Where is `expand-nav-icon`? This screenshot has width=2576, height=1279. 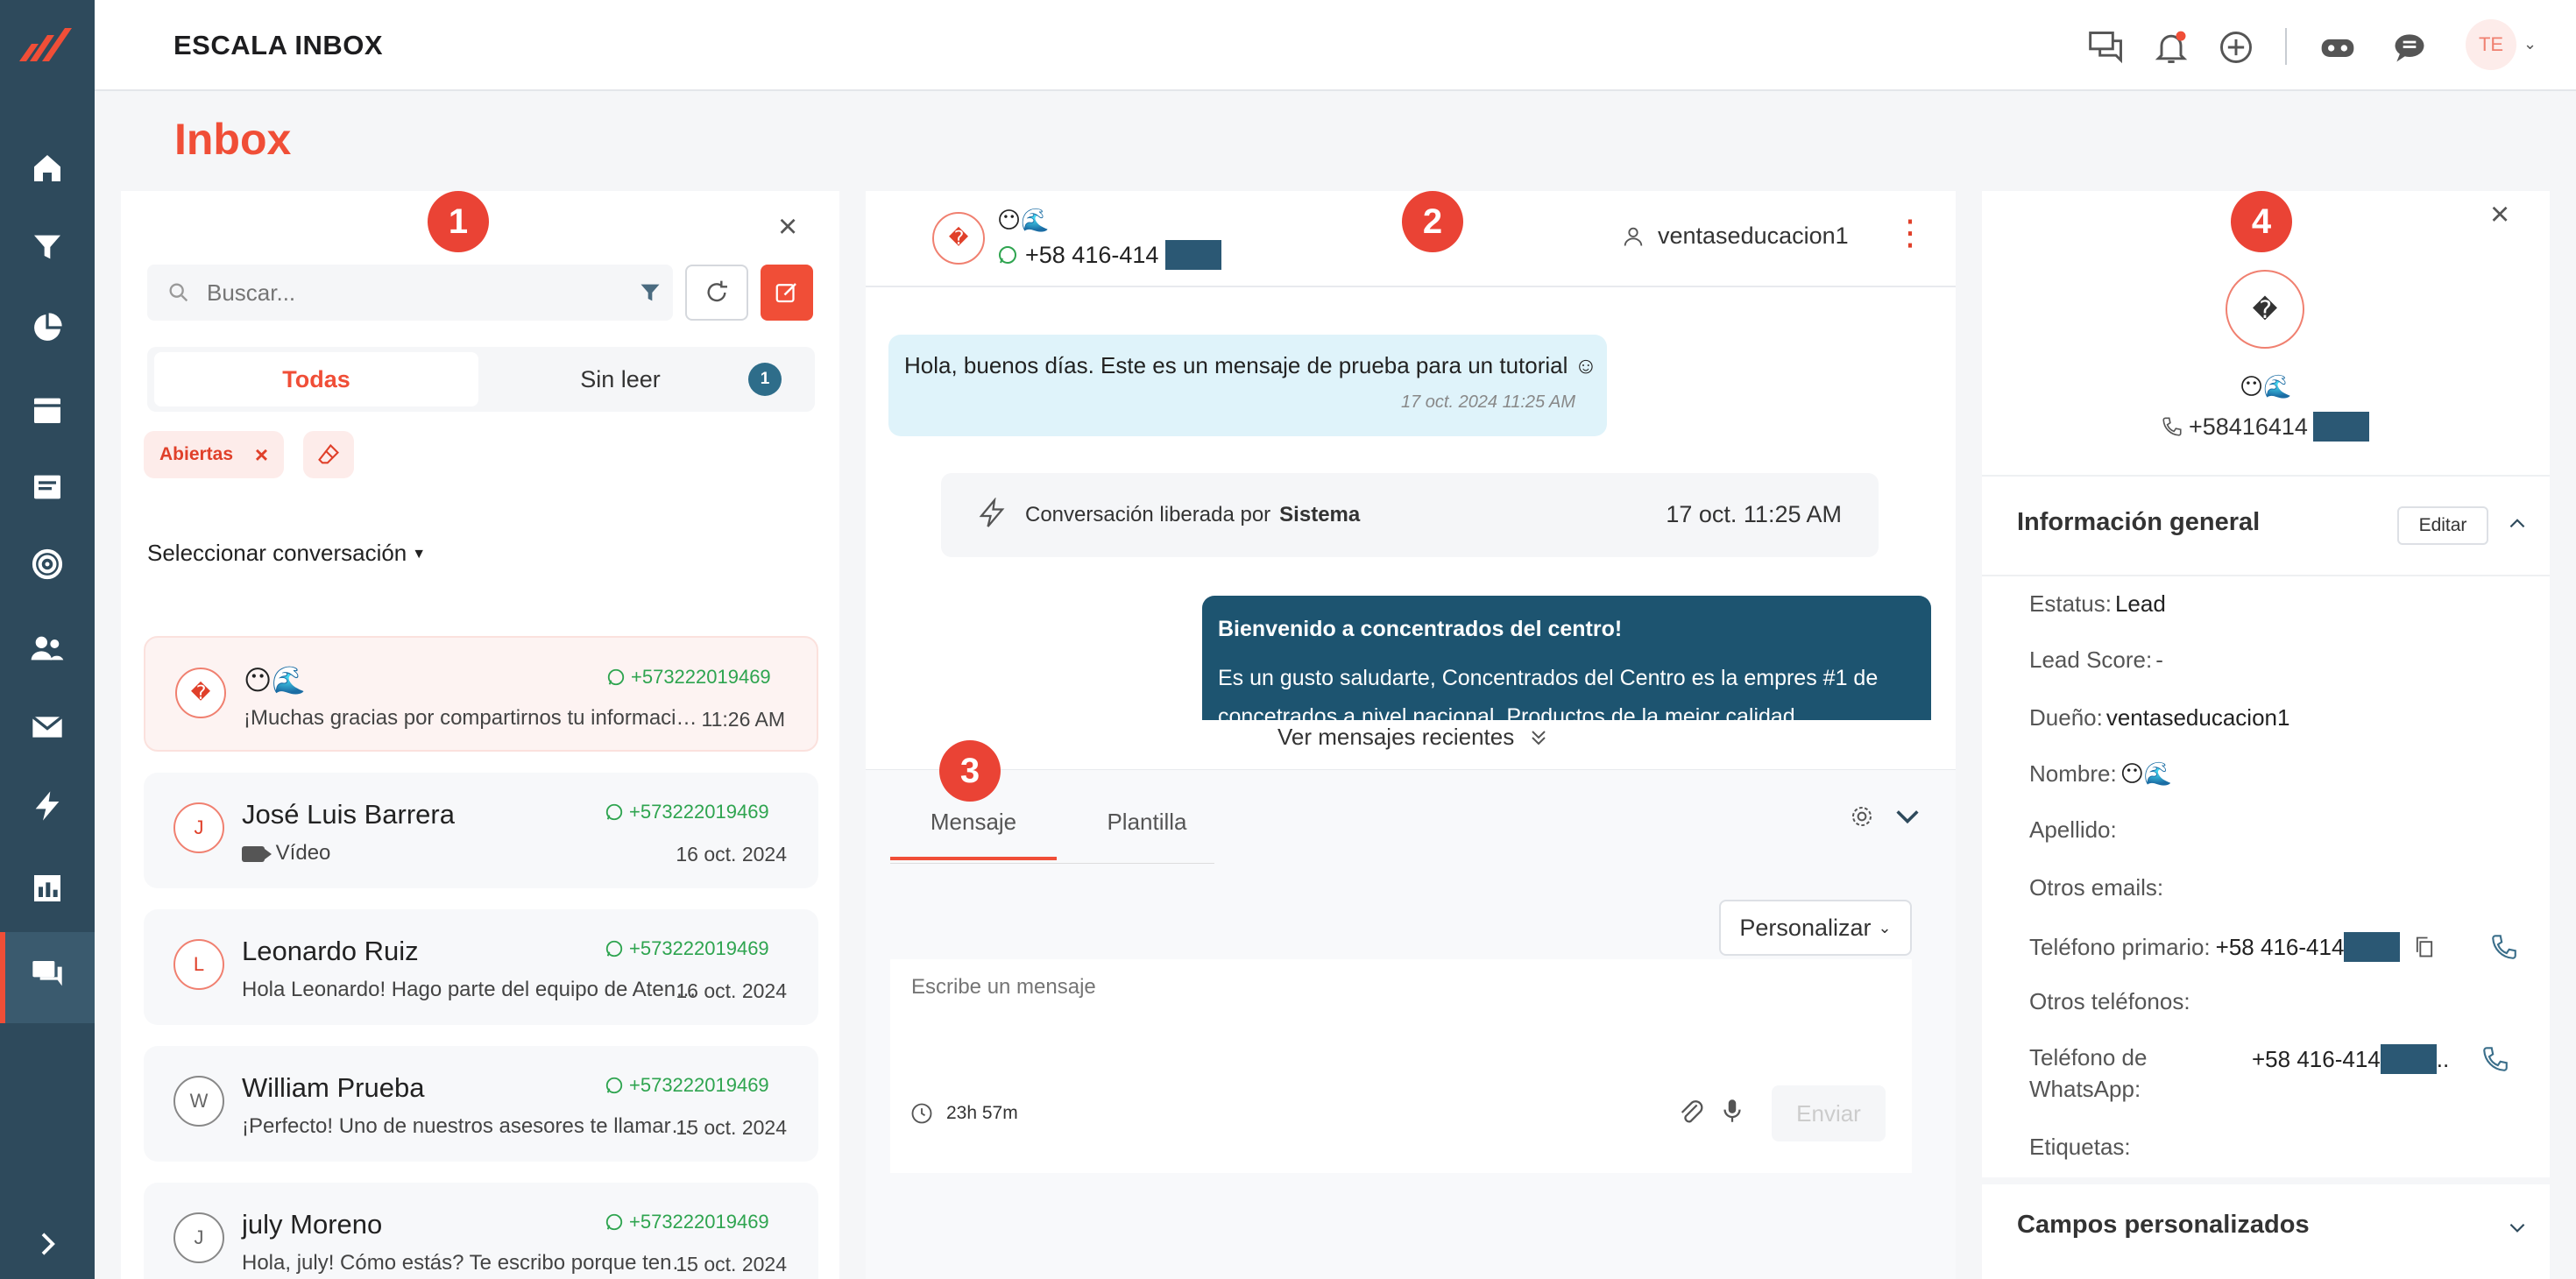
expand-nav-icon is located at coordinates (47, 1244).